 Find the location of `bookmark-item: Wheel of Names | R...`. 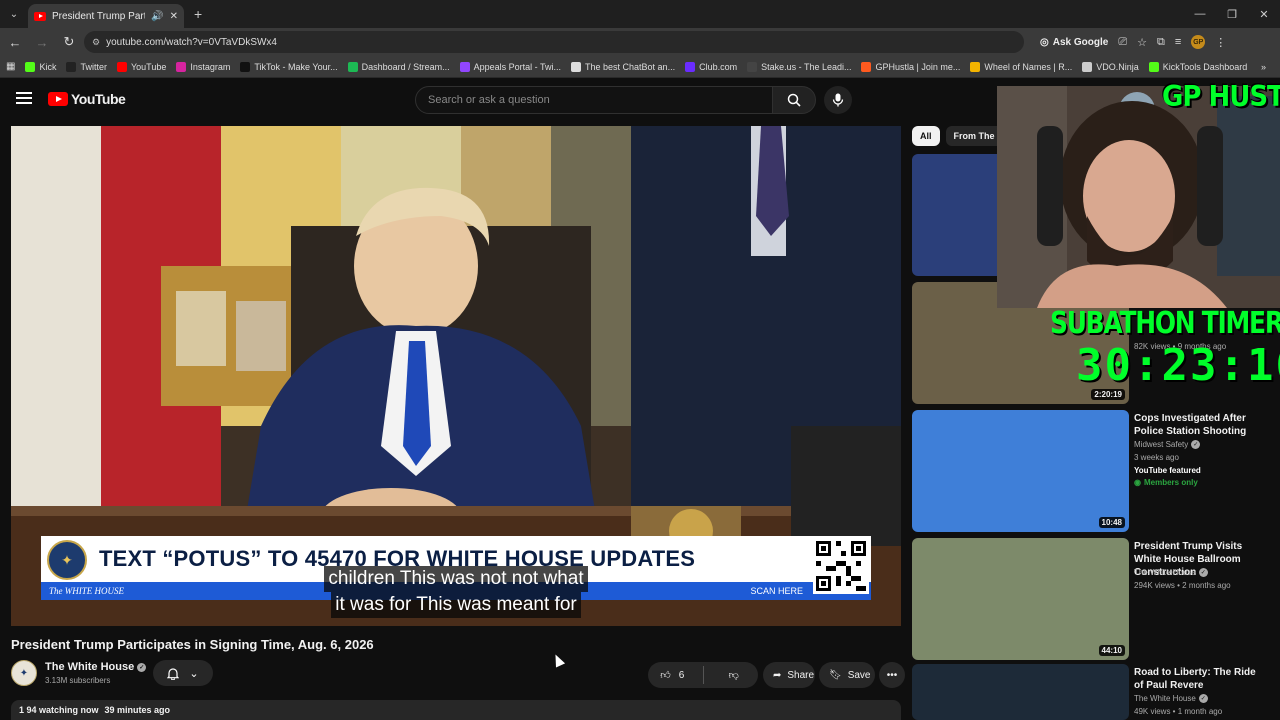

bookmark-item: Wheel of Names | R... is located at coordinates (1021, 66).